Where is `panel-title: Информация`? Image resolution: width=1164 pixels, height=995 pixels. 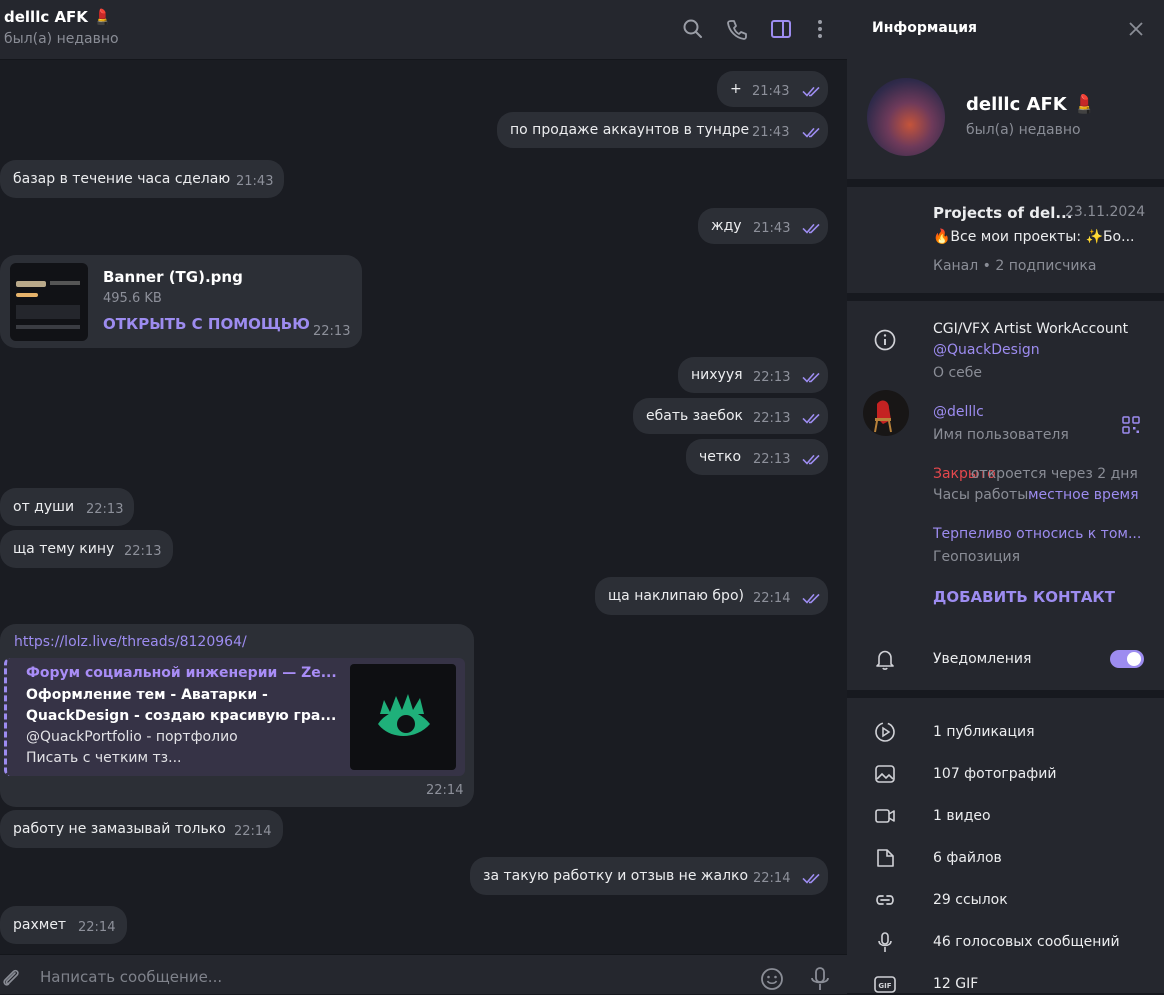
panel-title: Информация is located at coordinates (924, 28).